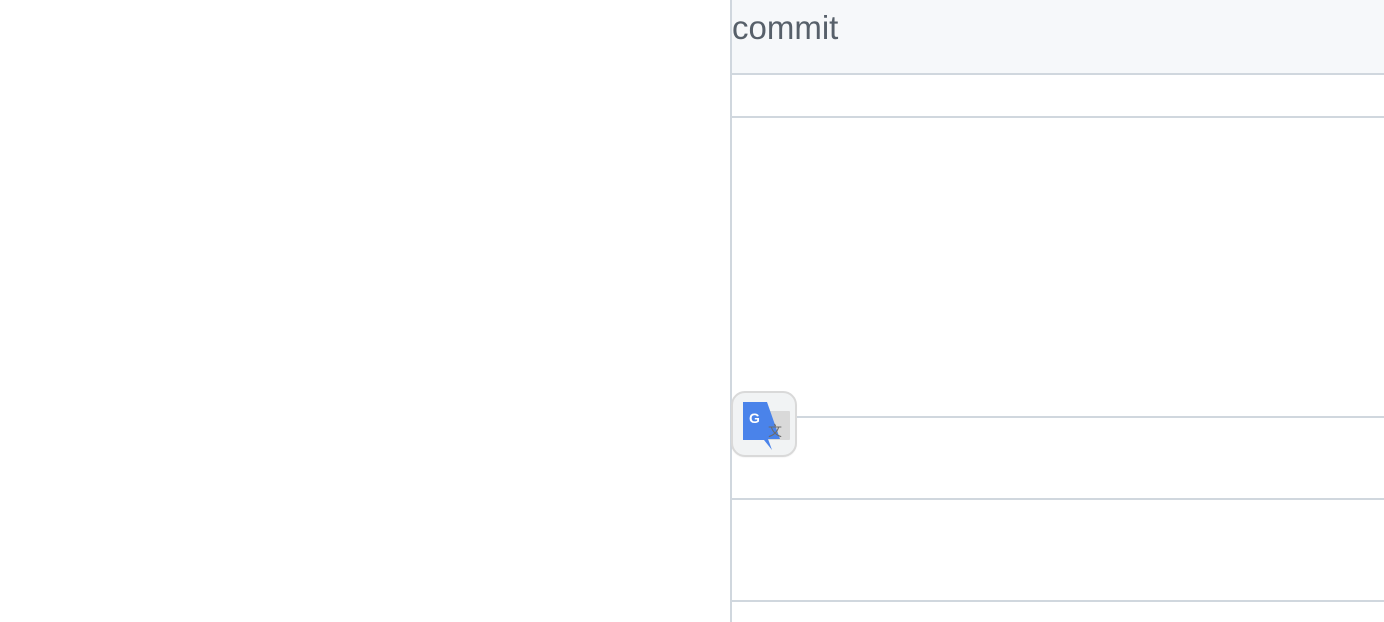  Describe the element at coordinates (775, 432) in the screenshot. I see `translate-icon-wen-glyph: 文` at that location.